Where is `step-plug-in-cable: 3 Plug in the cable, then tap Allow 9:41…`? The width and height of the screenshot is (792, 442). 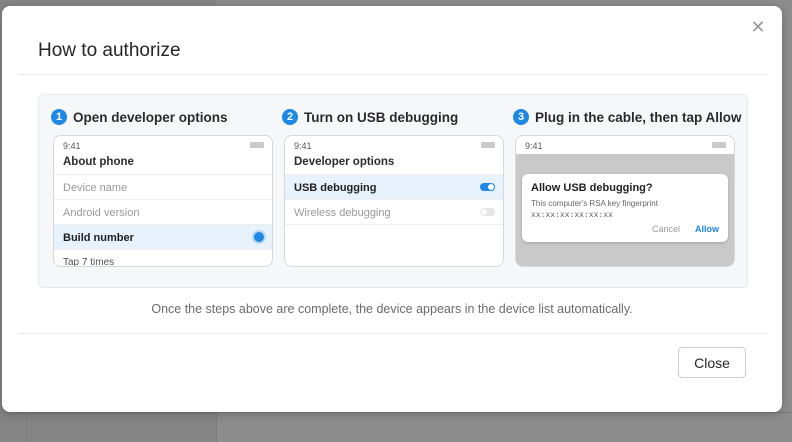
step-plug-in-cable: 3 Plug in the cable, then tap Allow 9:41… is located at coordinates (627, 191).